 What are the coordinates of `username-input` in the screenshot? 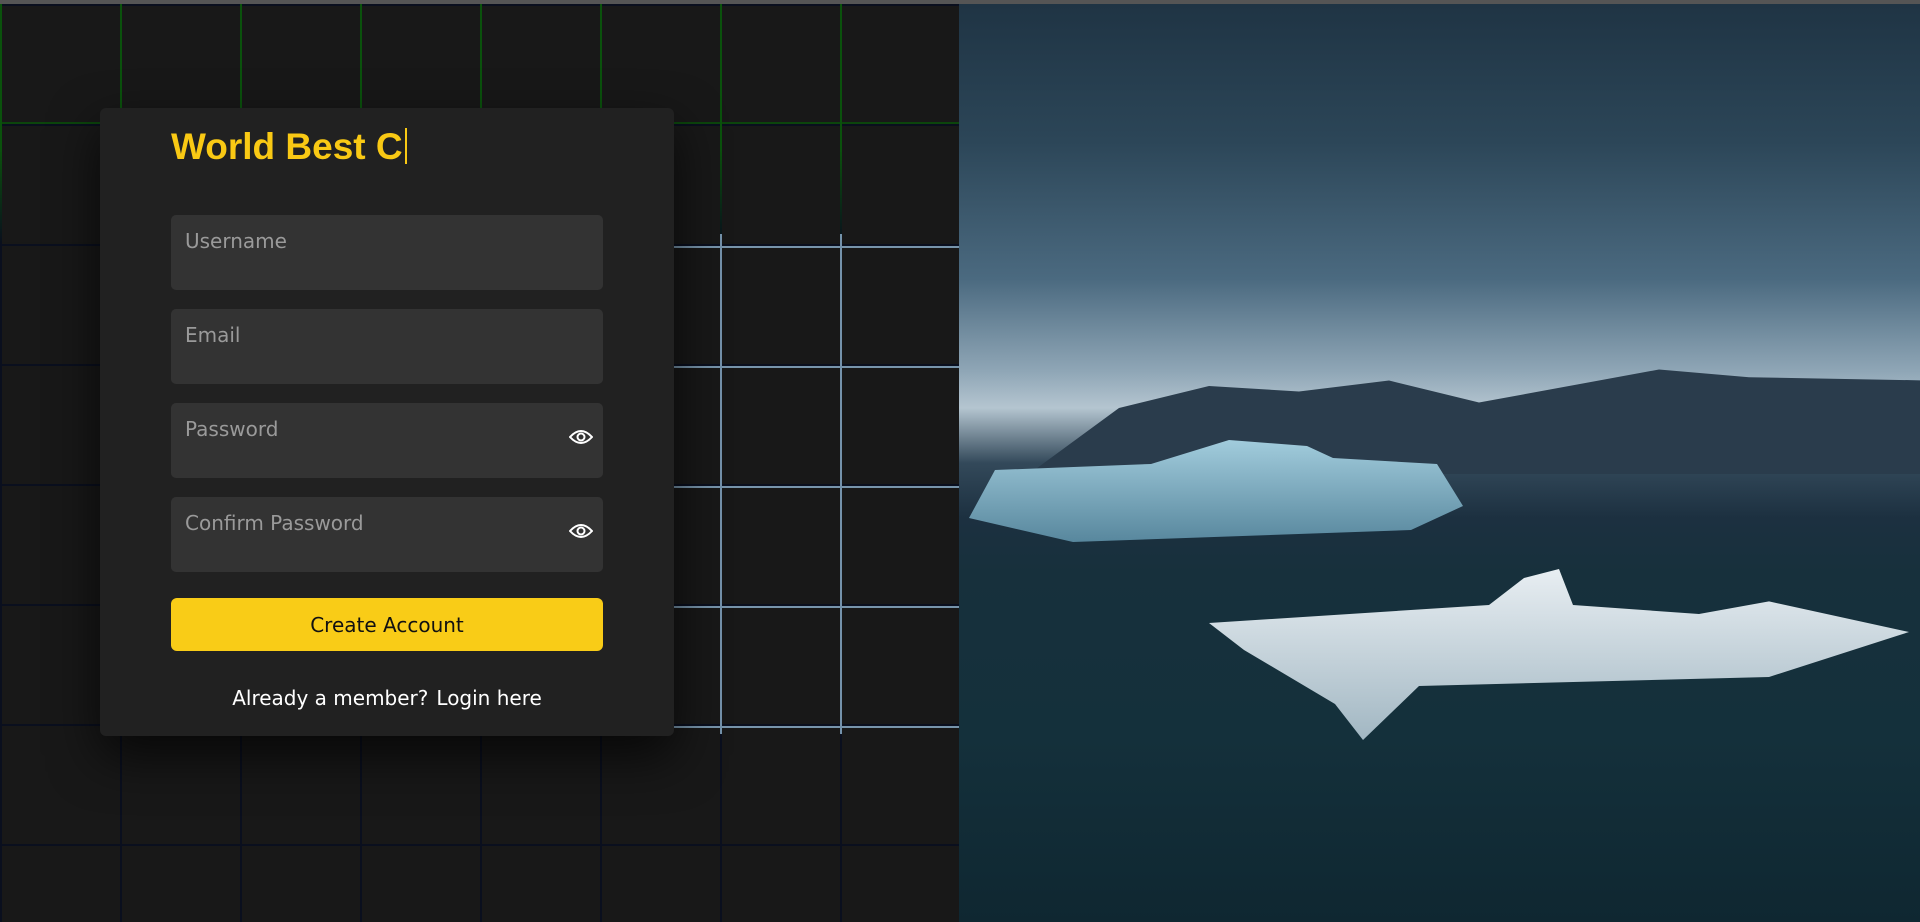 It's located at (387, 252).